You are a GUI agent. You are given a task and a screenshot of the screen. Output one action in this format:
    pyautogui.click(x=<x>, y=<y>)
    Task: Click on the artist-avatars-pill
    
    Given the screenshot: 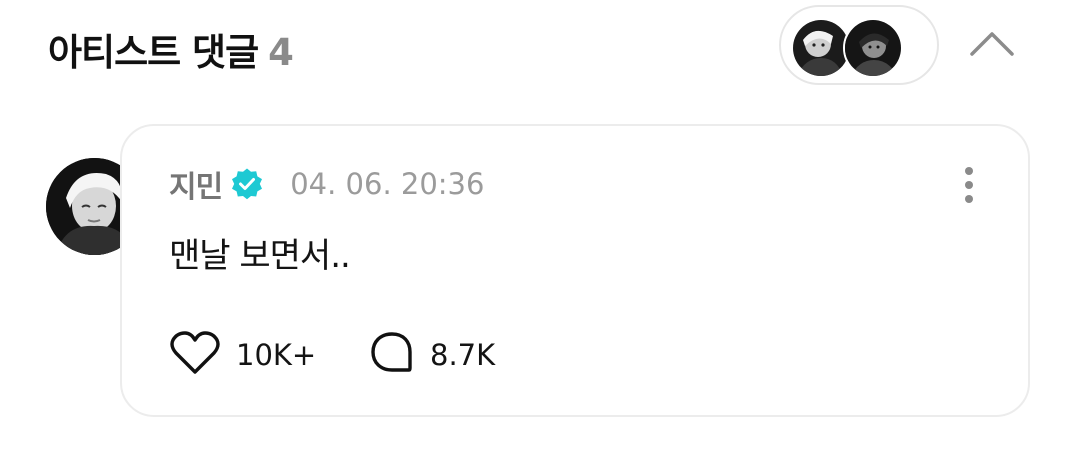 What is the action you would take?
    pyautogui.click(x=859, y=45)
    